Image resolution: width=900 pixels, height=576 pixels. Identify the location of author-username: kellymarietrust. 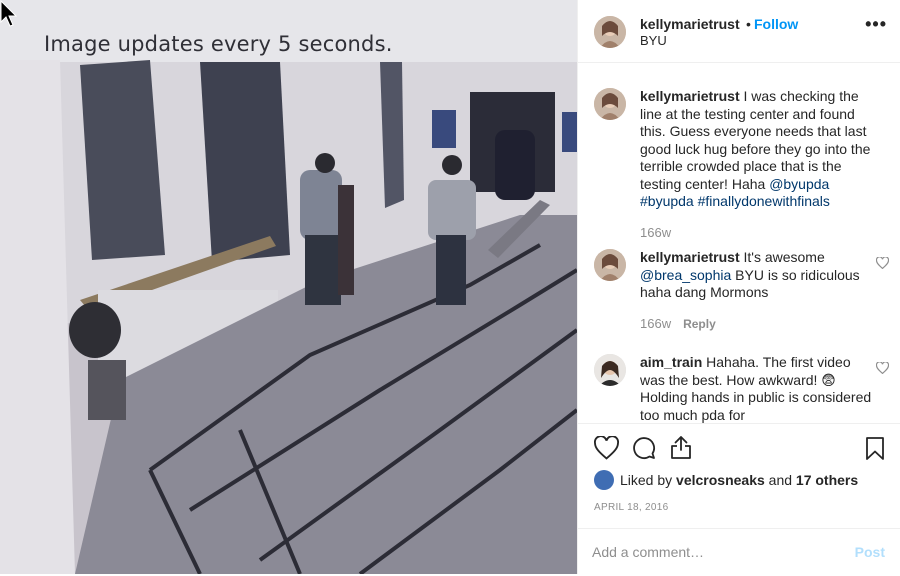
(690, 24).